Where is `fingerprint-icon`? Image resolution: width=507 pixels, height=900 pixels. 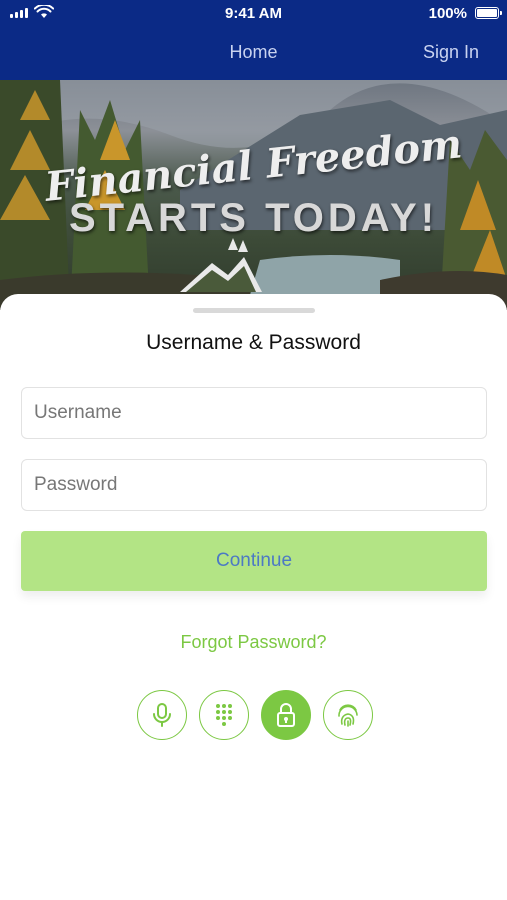 fingerprint-icon is located at coordinates (348, 715).